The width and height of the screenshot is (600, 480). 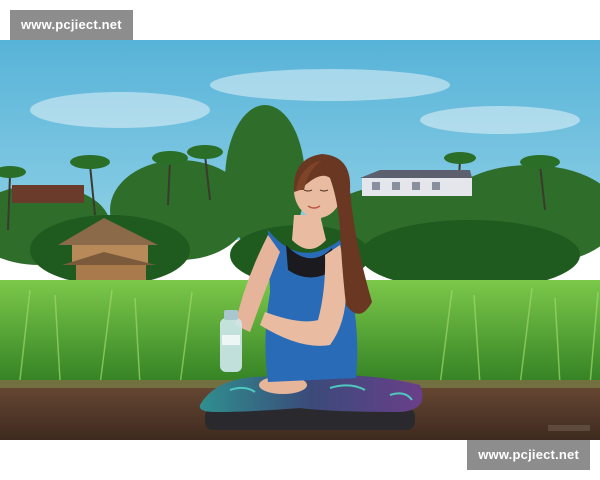 What do you see at coordinates (71, 25) in the screenshot?
I see `watermark-top-left: www.pcjiect.net` at bounding box center [71, 25].